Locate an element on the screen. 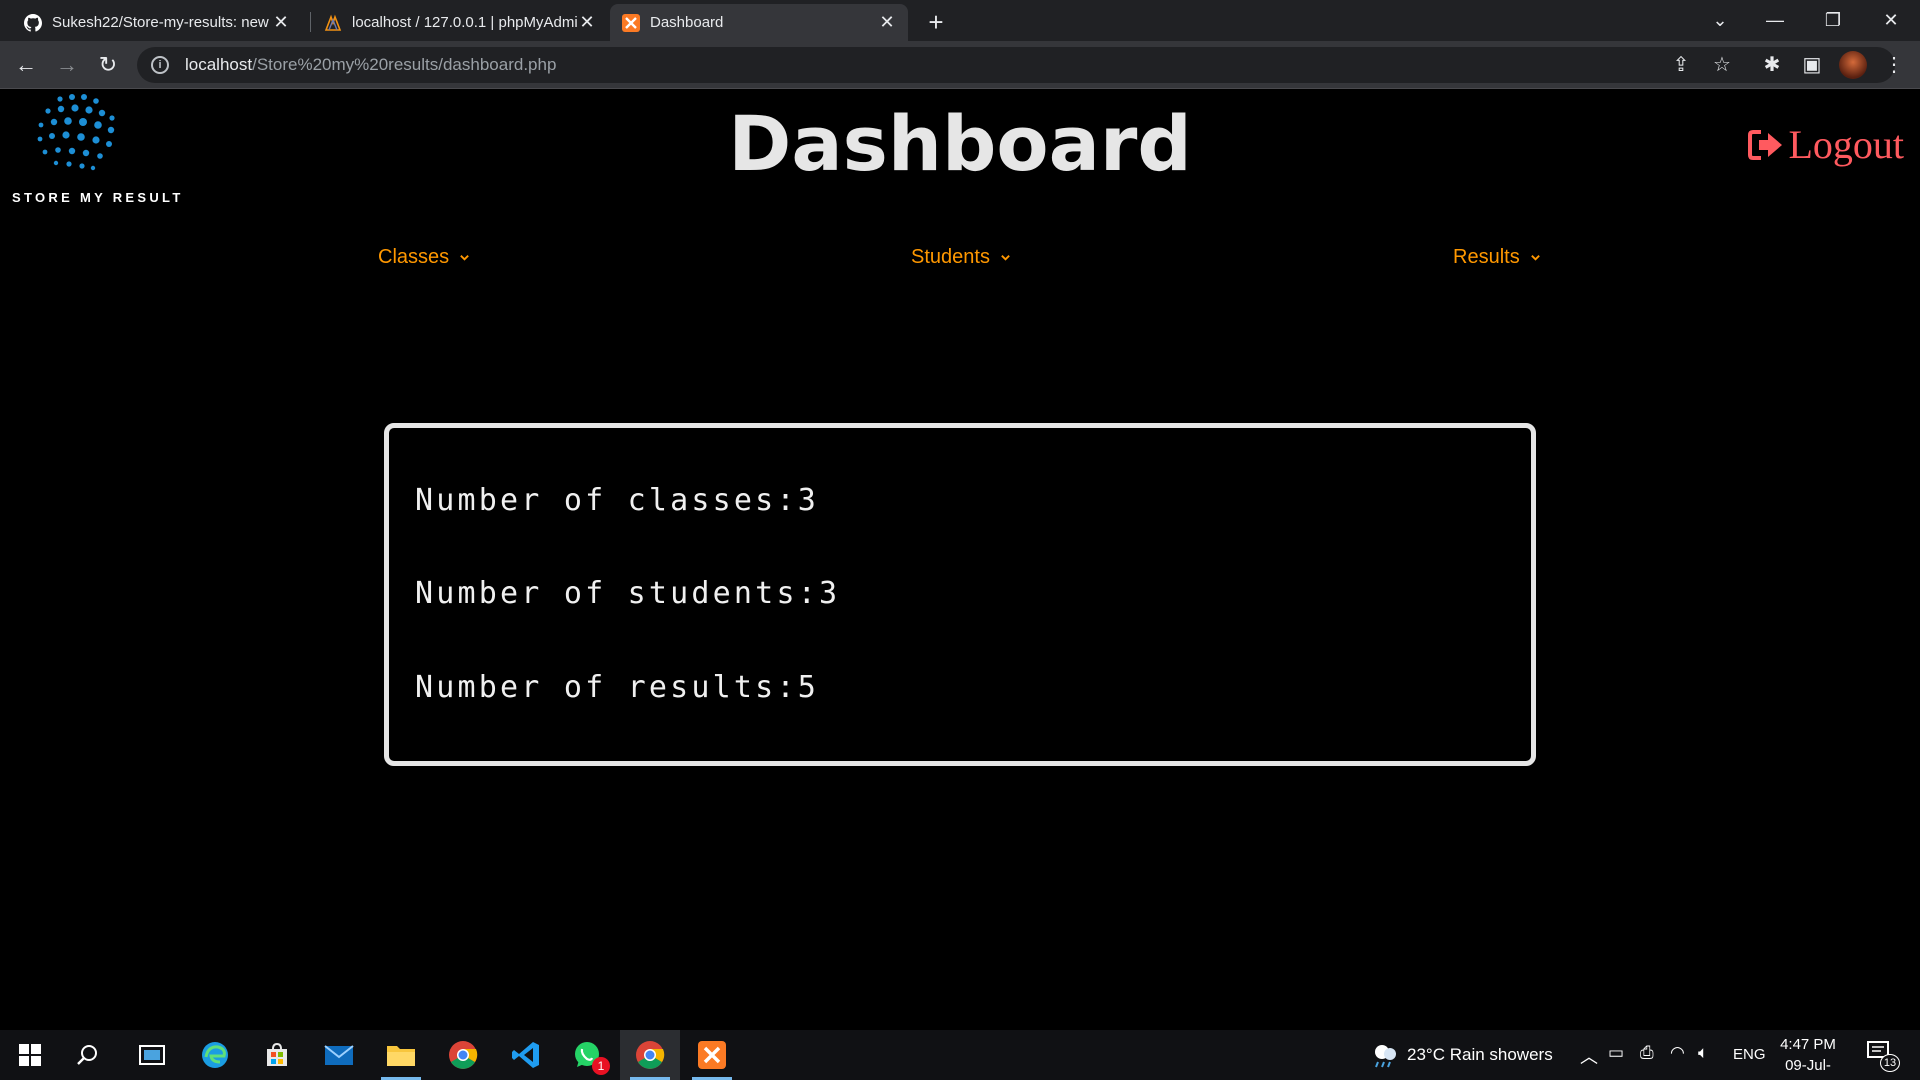 The image size is (1920, 1080). language-indicator: ENG is located at coordinates (1749, 1054).